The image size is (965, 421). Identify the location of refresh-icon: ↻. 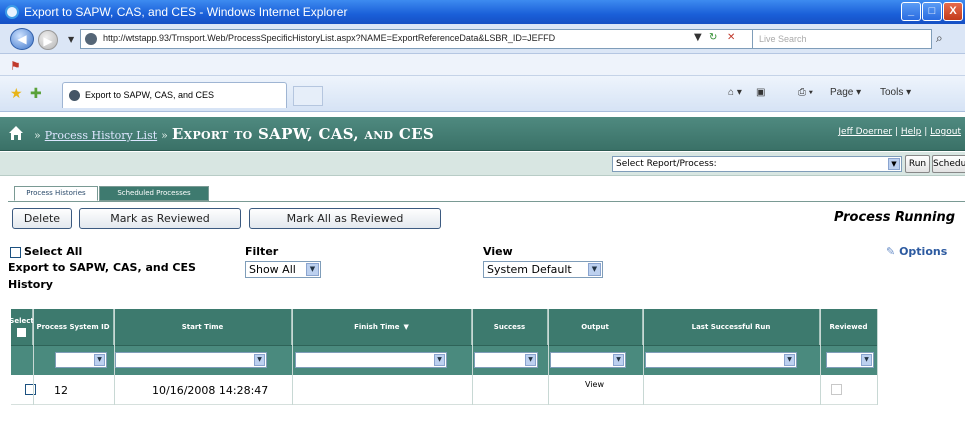
(713, 37).